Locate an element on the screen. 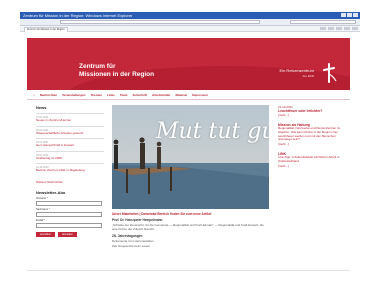 This screenshot has height=287, width=374. nav-item-zeitschrift: Zeitschrift is located at coordinates (139, 95).